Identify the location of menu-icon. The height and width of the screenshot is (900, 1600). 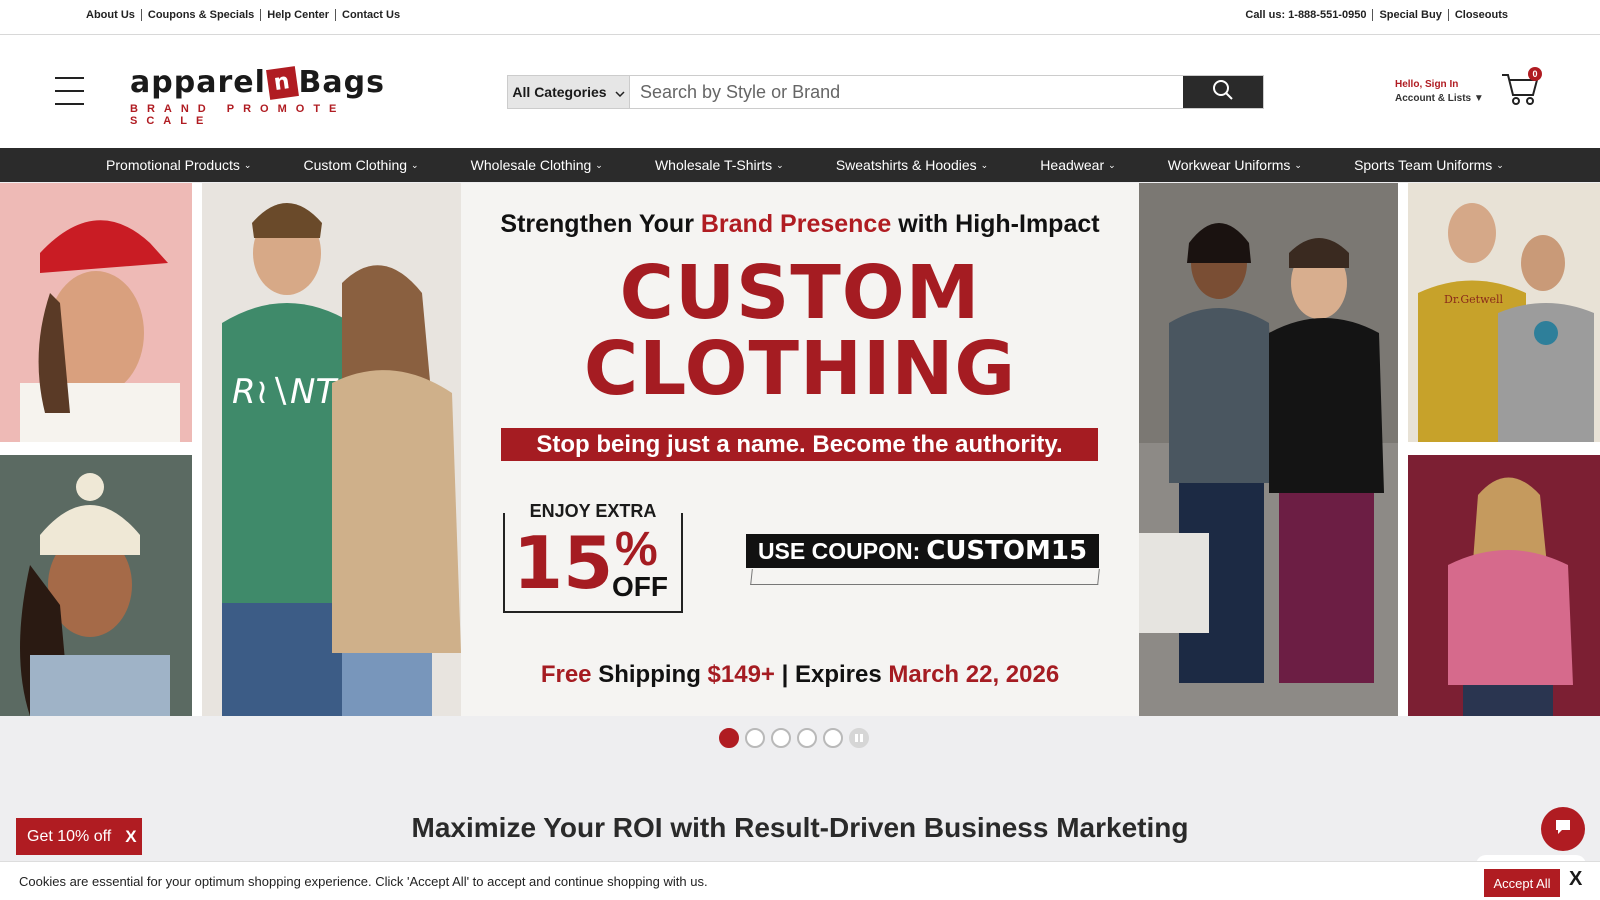
(69, 91).